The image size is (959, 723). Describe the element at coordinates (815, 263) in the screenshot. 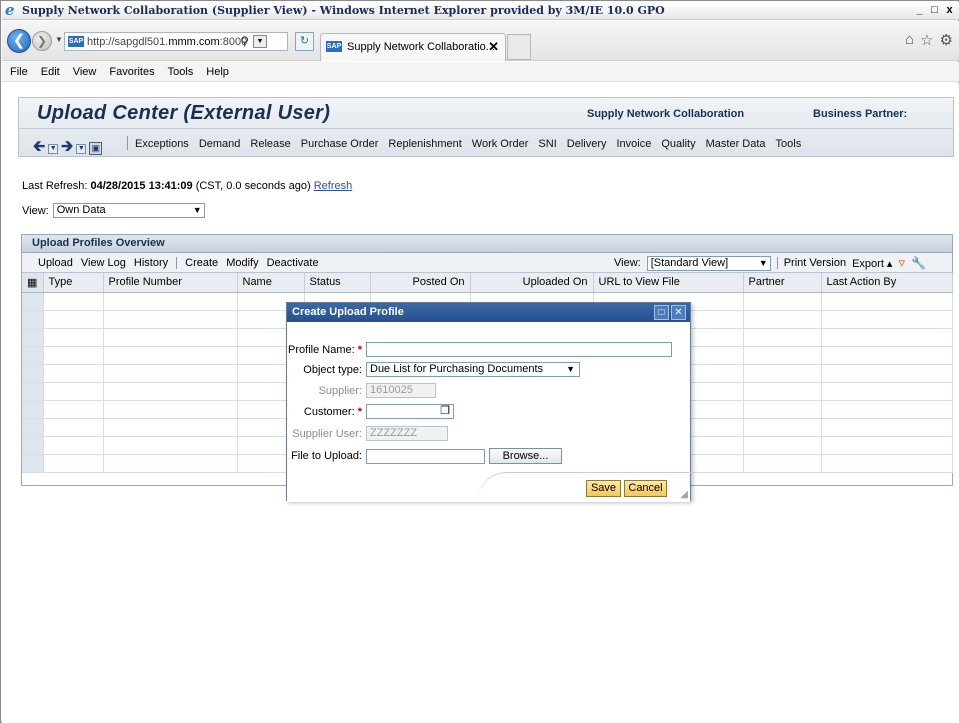

I see `print-version-button: Print Version` at that location.